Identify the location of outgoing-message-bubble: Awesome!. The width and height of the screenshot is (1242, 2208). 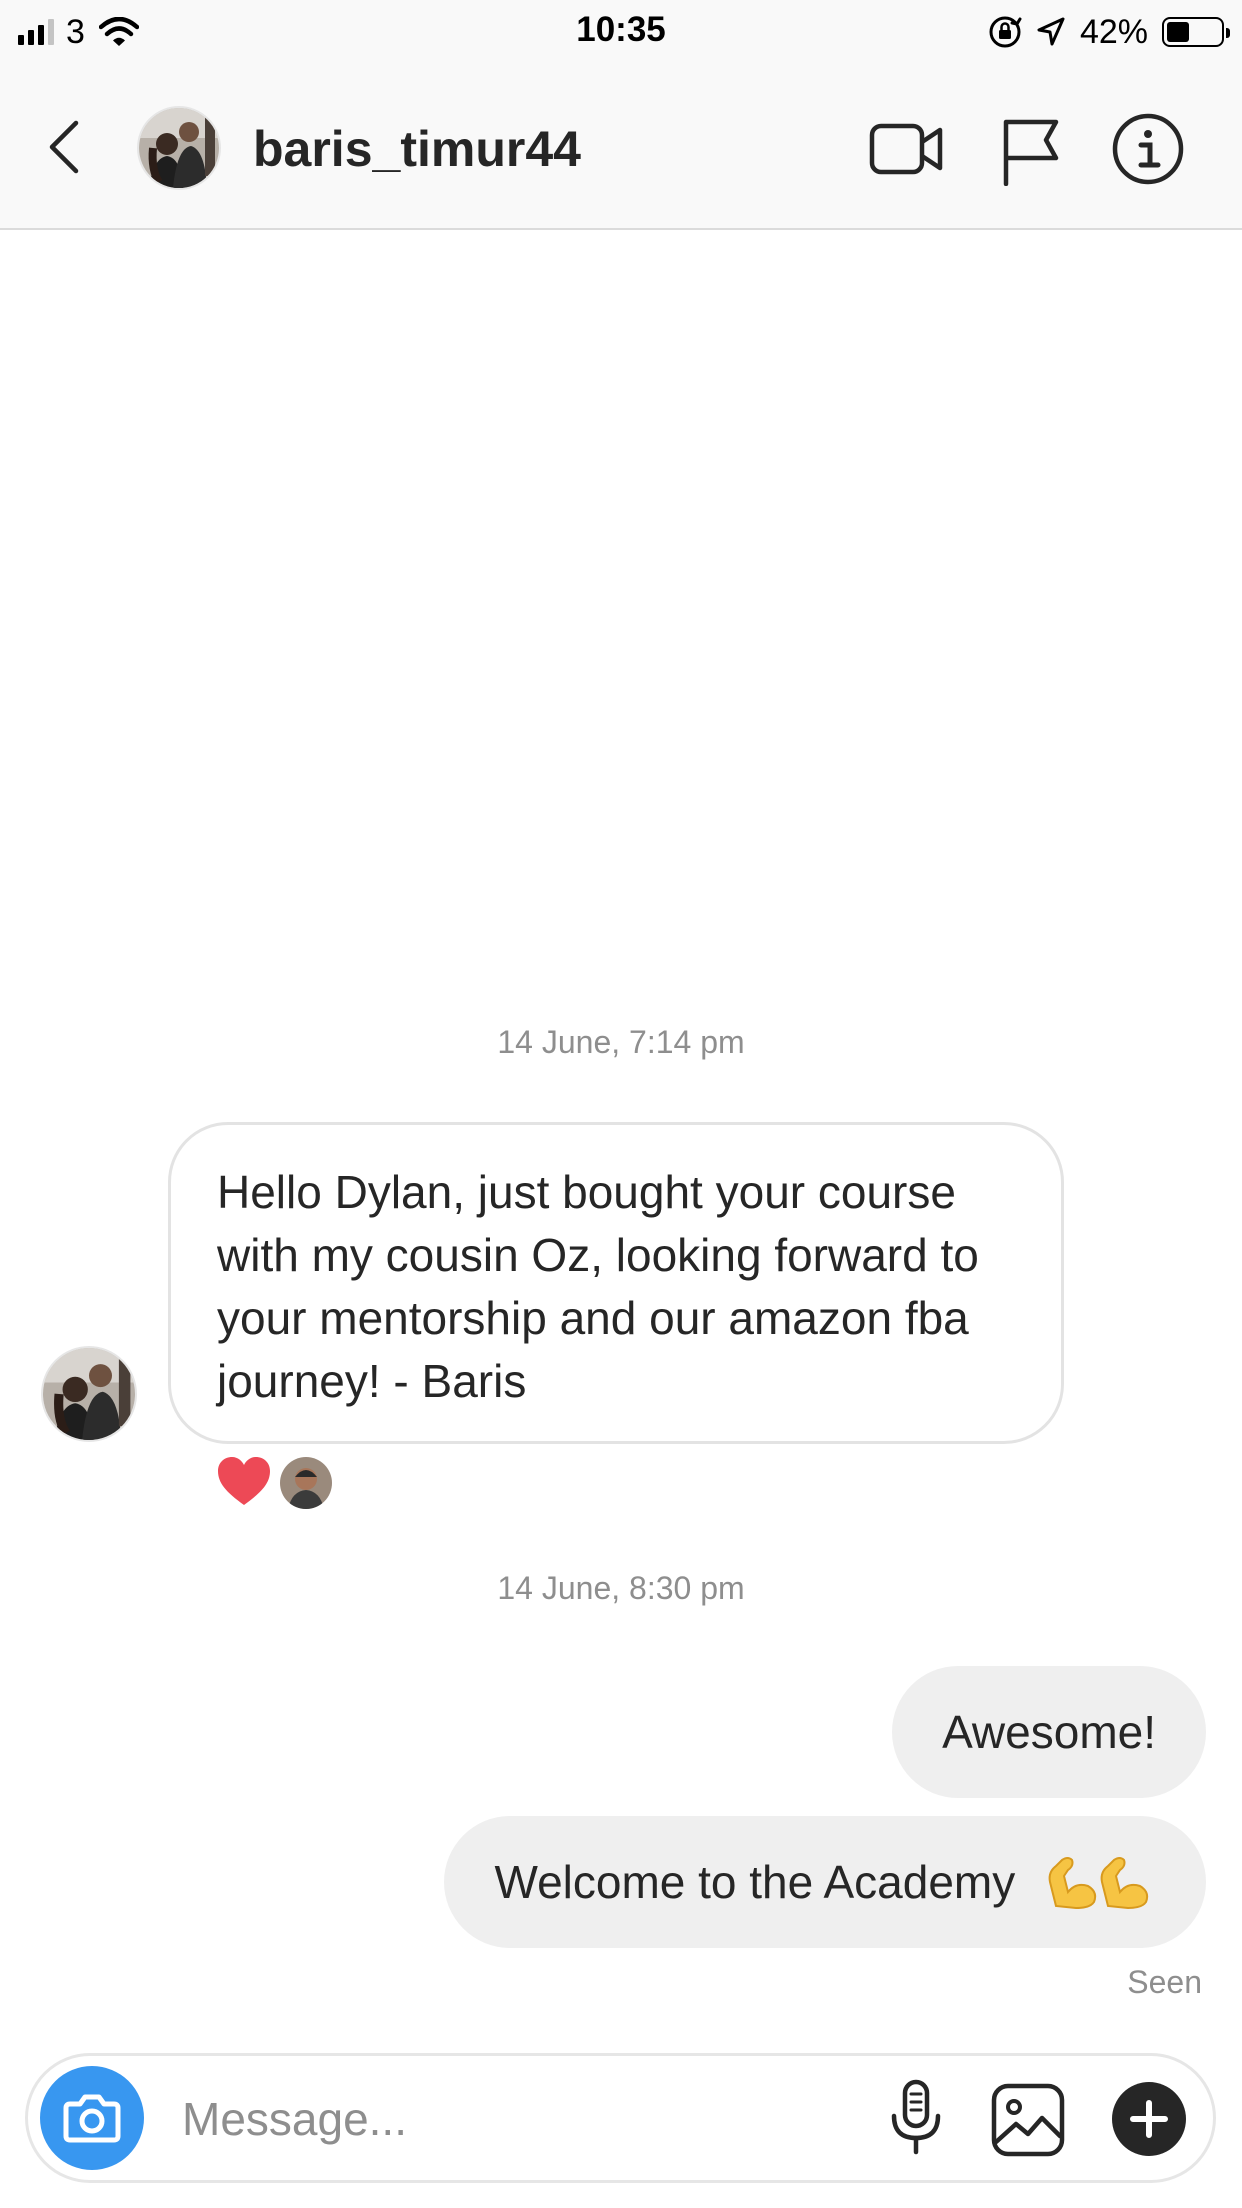
(1049, 1732).